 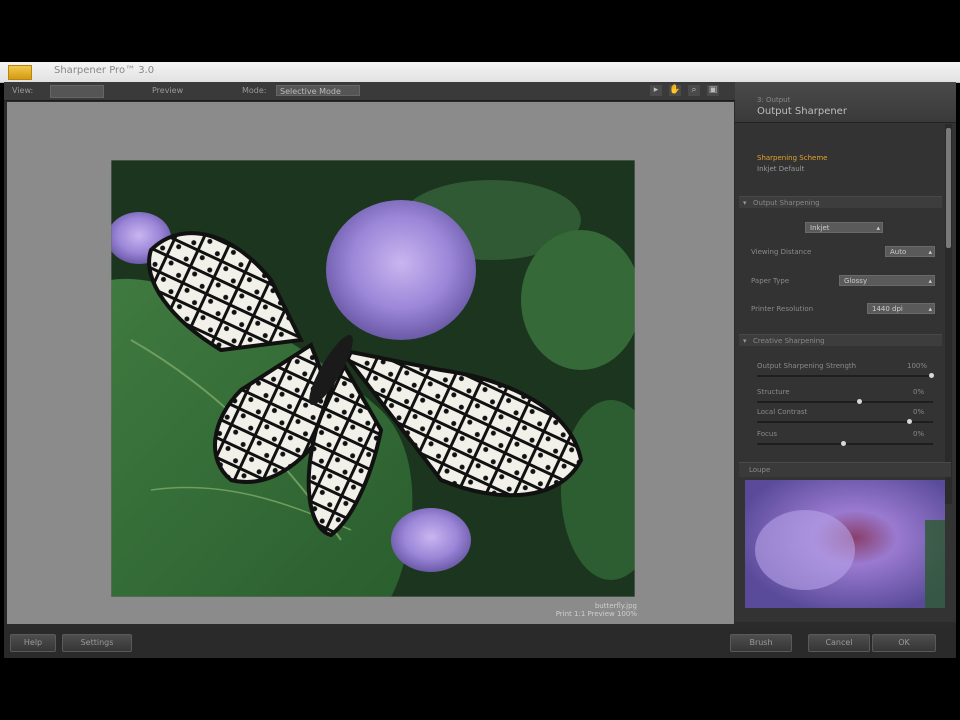 I want to click on output-strength-knob, so click(x=931, y=375).